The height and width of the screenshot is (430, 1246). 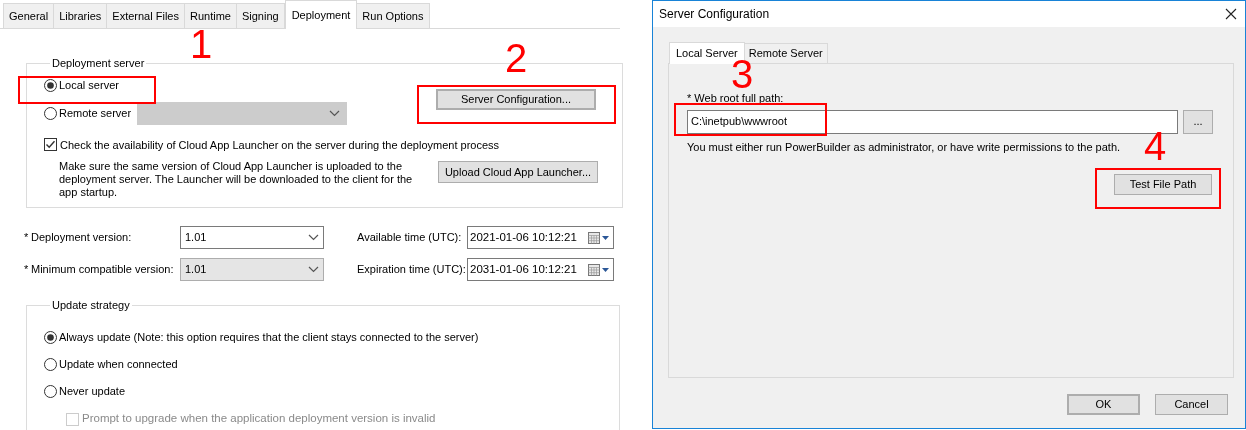 I want to click on tab: Deployment, so click(x=321, y=14).